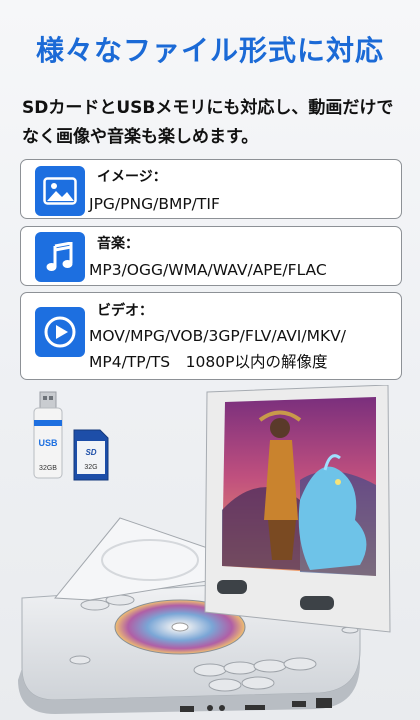  I want to click on card-label: 音楽：, so click(118, 244).